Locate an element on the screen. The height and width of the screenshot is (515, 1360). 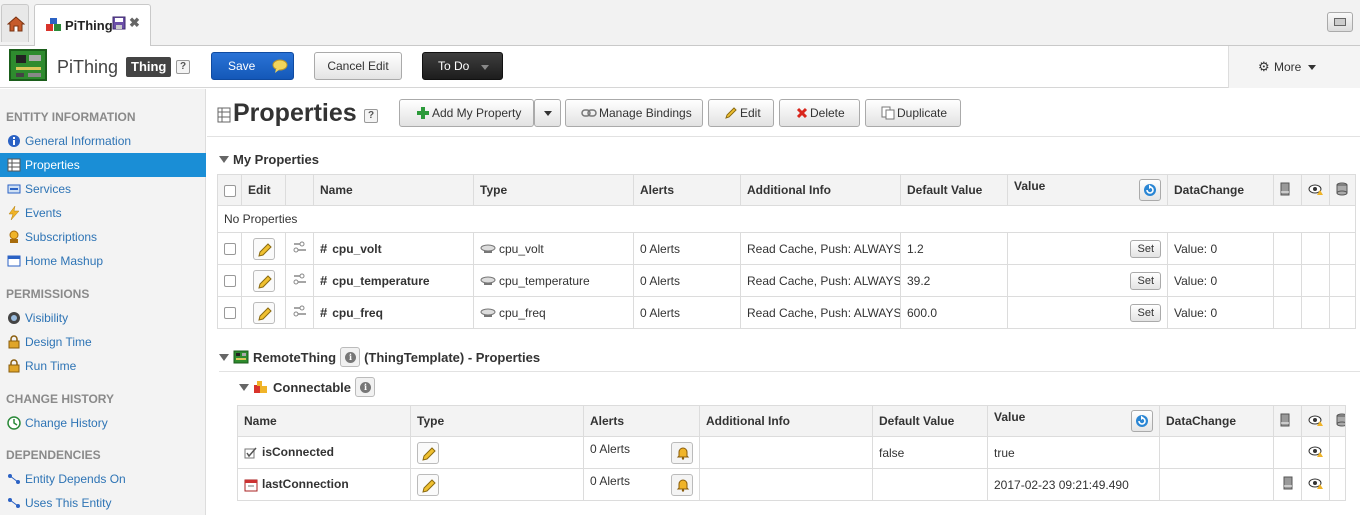
table-row: isConnected 0 Alerts false true is located at coordinates (791, 452).